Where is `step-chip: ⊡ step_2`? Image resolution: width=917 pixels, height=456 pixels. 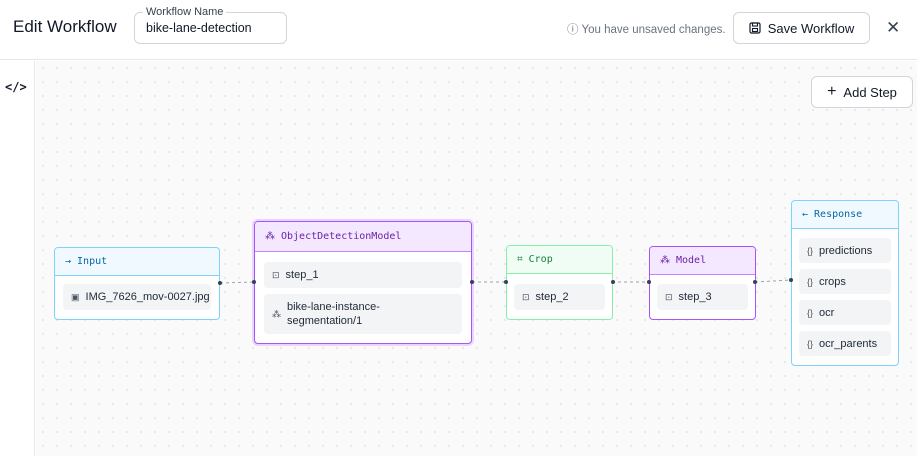
step-chip: ⊡ step_2 is located at coordinates (559, 297).